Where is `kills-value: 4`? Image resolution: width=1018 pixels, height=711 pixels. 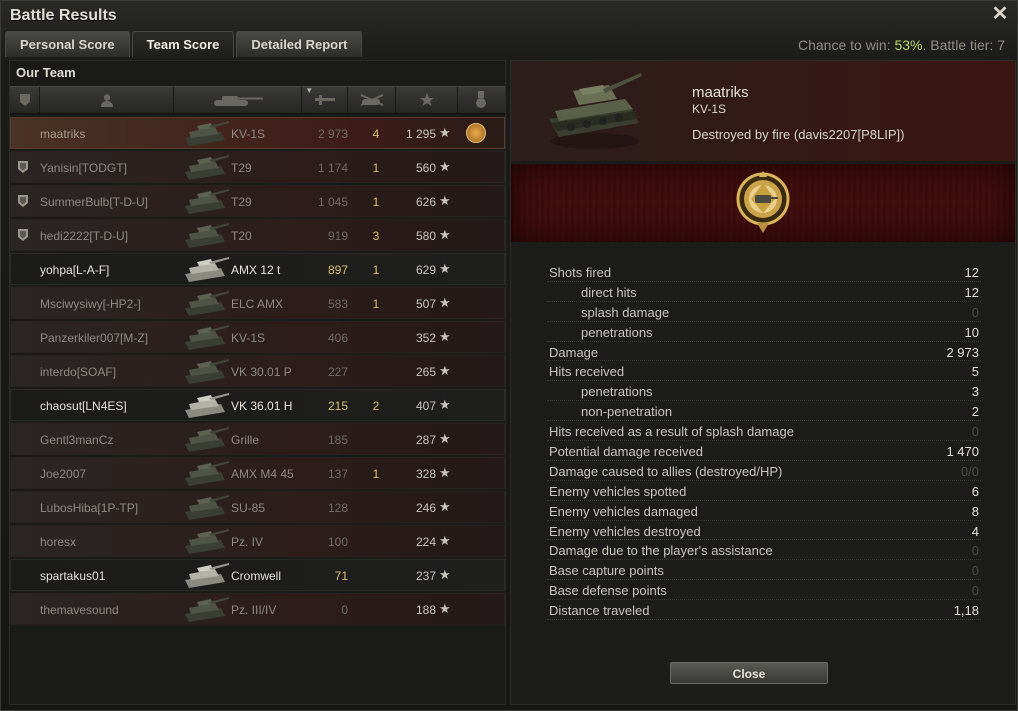 kills-value: 4 is located at coordinates (376, 134).